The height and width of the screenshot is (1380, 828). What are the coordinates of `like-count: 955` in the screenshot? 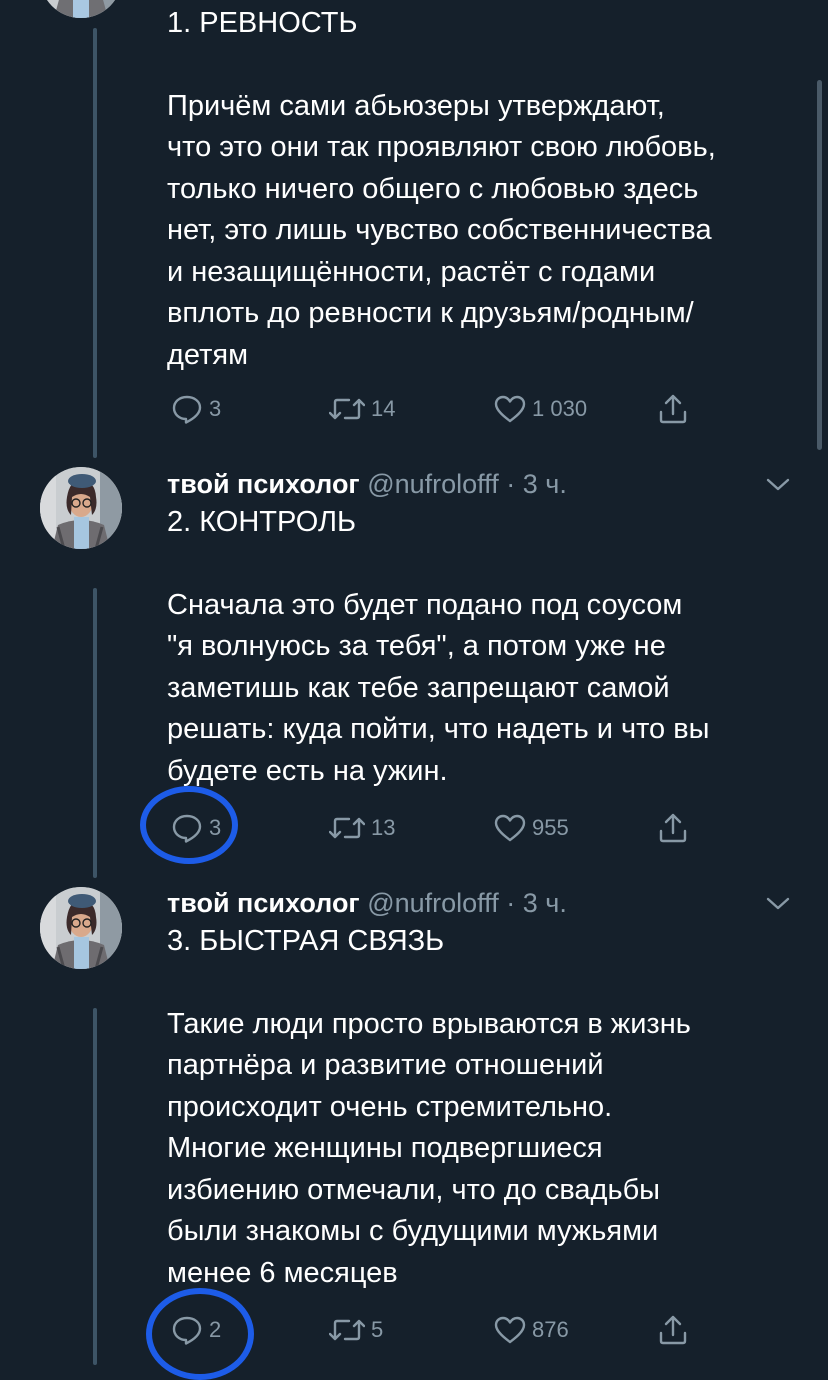 It's located at (550, 827).